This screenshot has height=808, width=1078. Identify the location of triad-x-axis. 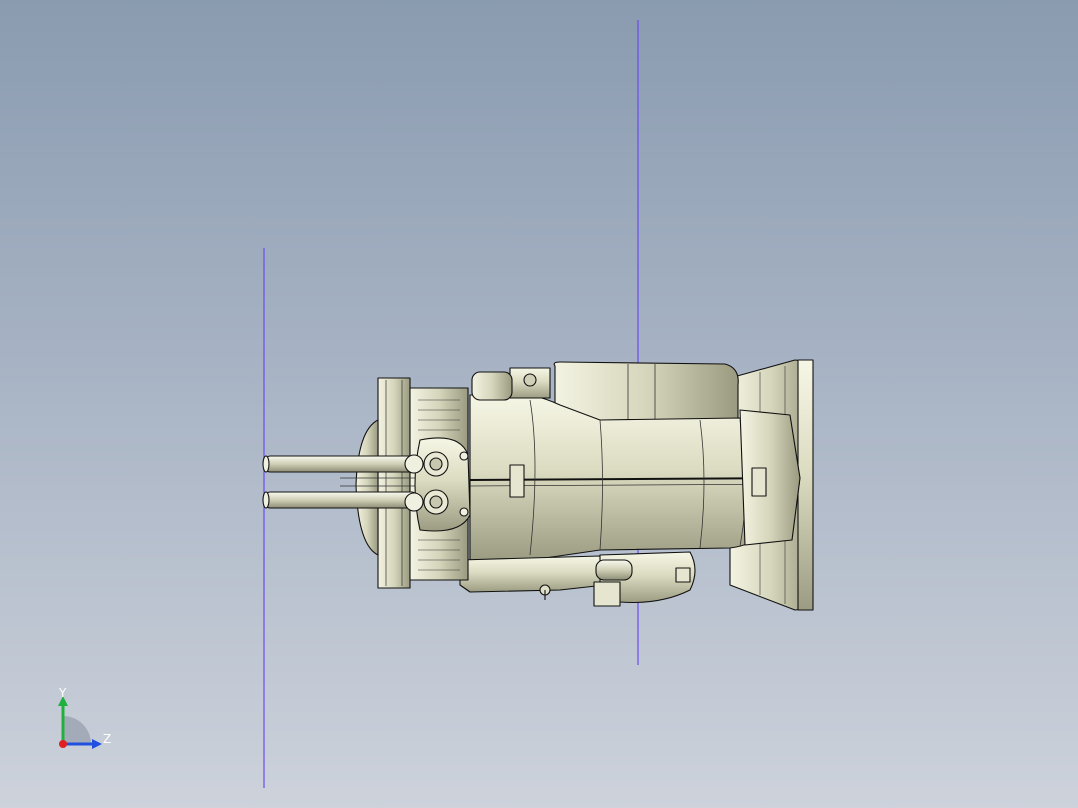
(63, 744).